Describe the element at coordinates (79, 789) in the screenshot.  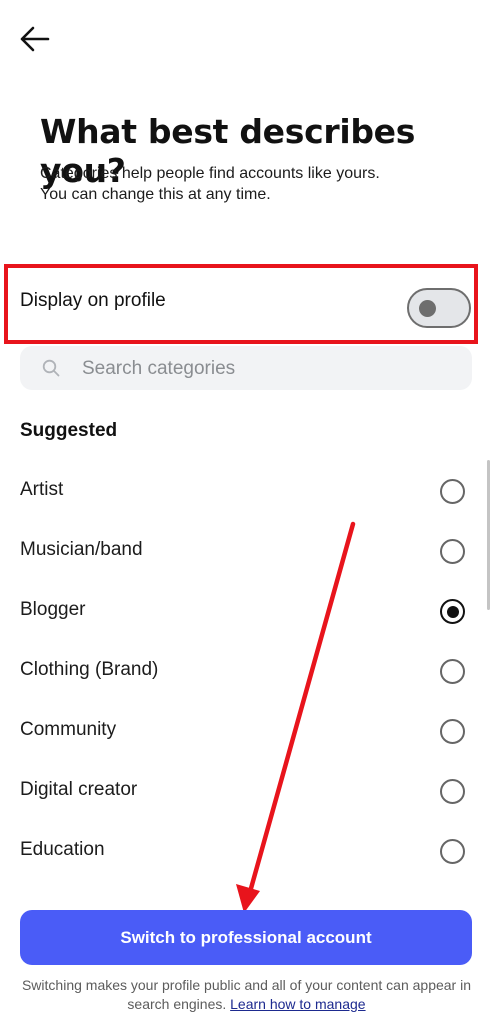
I see `category-label: Digital creator` at that location.